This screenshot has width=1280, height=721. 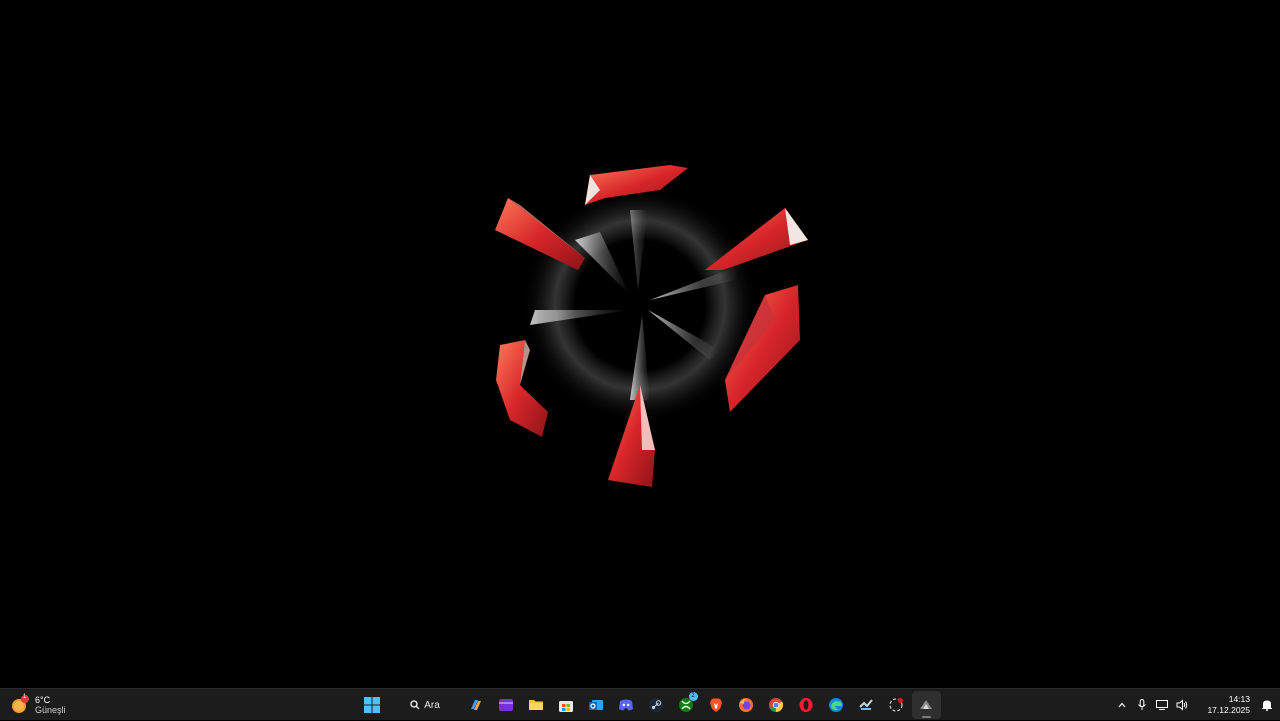 I want to click on app-loading-button, so click(x=896, y=705).